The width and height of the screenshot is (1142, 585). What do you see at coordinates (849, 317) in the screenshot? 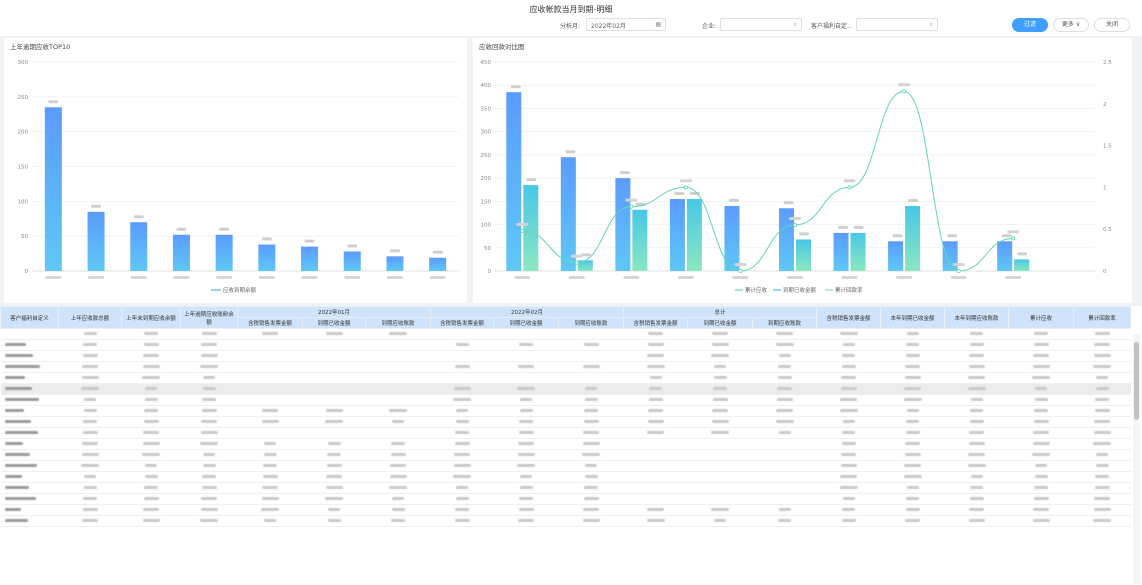
I see `col-this-year-invoice: 含税销售发票金额` at bounding box center [849, 317].